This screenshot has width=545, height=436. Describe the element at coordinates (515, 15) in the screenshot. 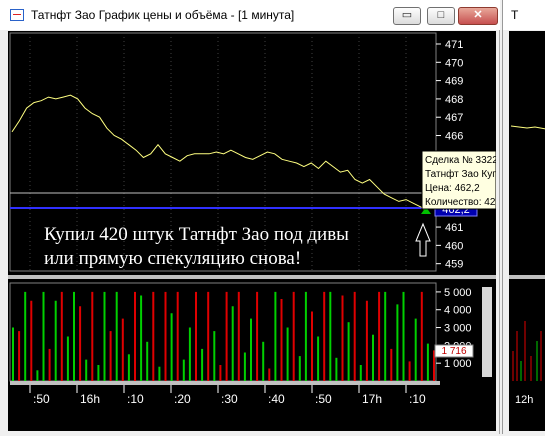

I see `second-window-title: Т` at that location.